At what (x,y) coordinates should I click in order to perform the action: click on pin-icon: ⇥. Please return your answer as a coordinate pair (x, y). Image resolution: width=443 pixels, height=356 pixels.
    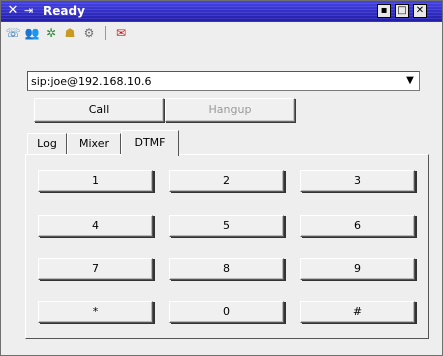
    Looking at the image, I should click on (31, 11).